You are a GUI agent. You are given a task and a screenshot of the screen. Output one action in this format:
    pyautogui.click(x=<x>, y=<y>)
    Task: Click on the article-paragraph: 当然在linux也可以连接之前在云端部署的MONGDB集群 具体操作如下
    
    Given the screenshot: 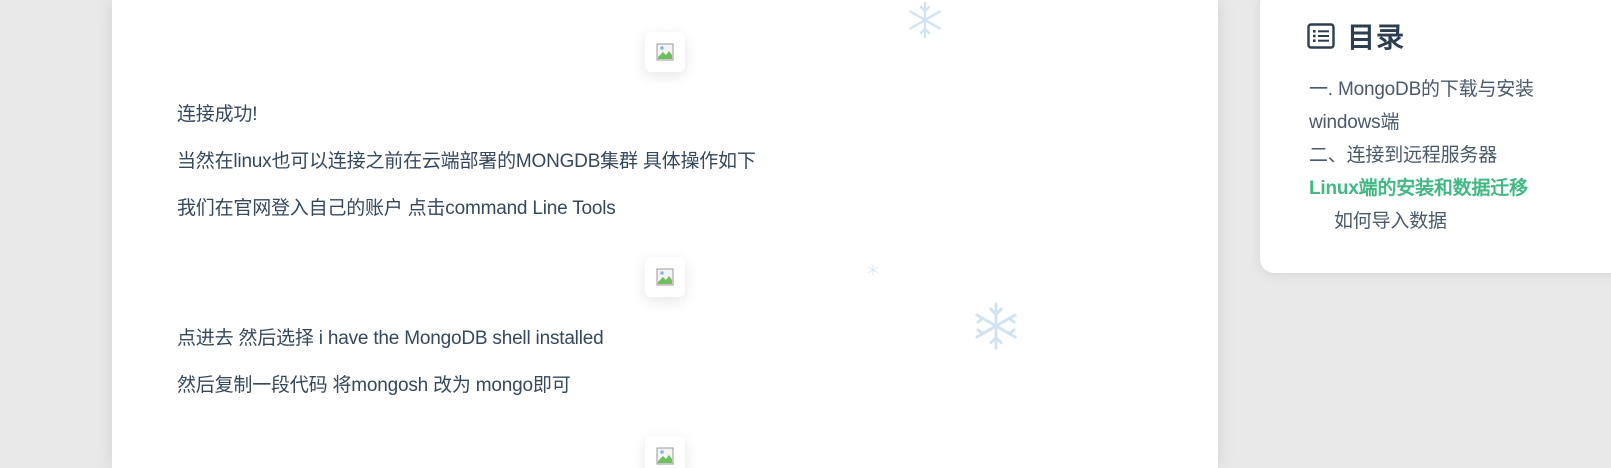 What is the action you would take?
    pyautogui.click(x=466, y=161)
    